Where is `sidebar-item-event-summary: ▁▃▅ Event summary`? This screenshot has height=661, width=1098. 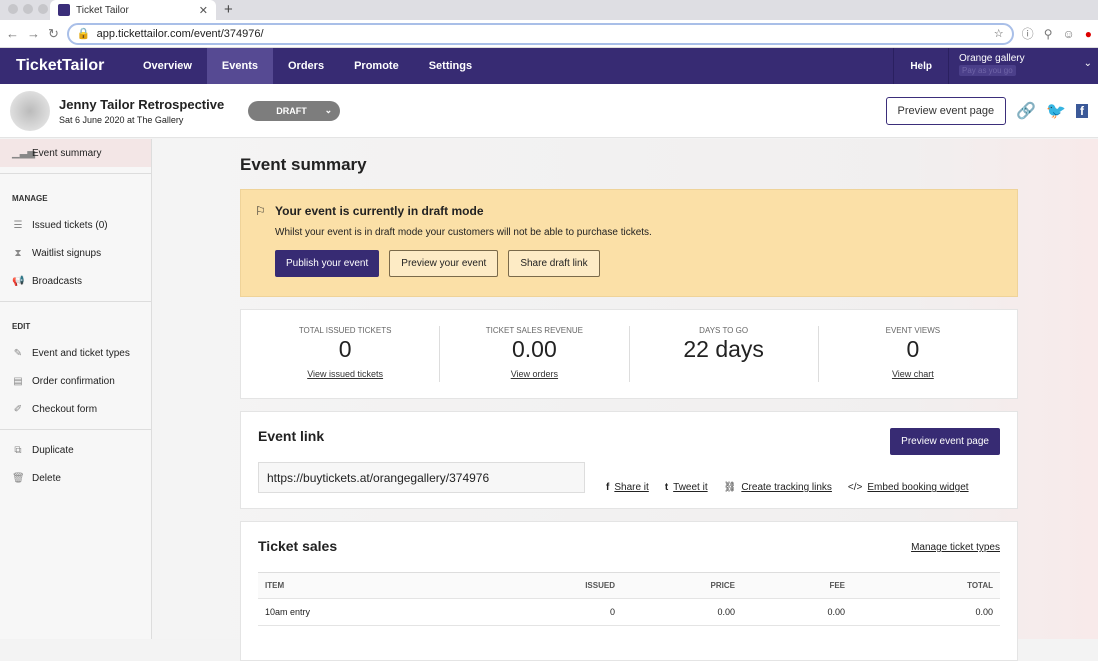
sidebar-item-event-summary: ▁▃▅ Event summary is located at coordinates (75, 153).